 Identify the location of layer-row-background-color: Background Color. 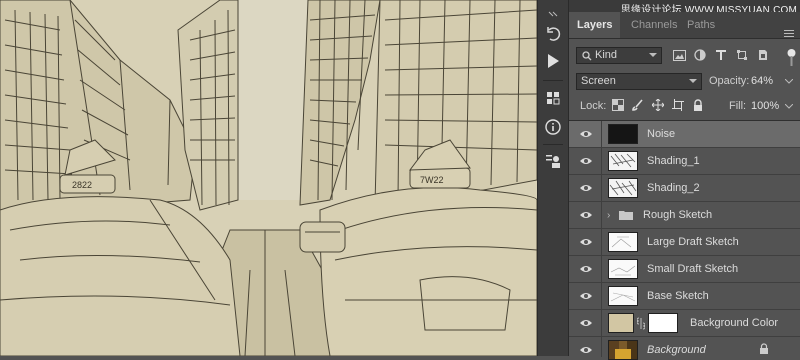
(684, 323).